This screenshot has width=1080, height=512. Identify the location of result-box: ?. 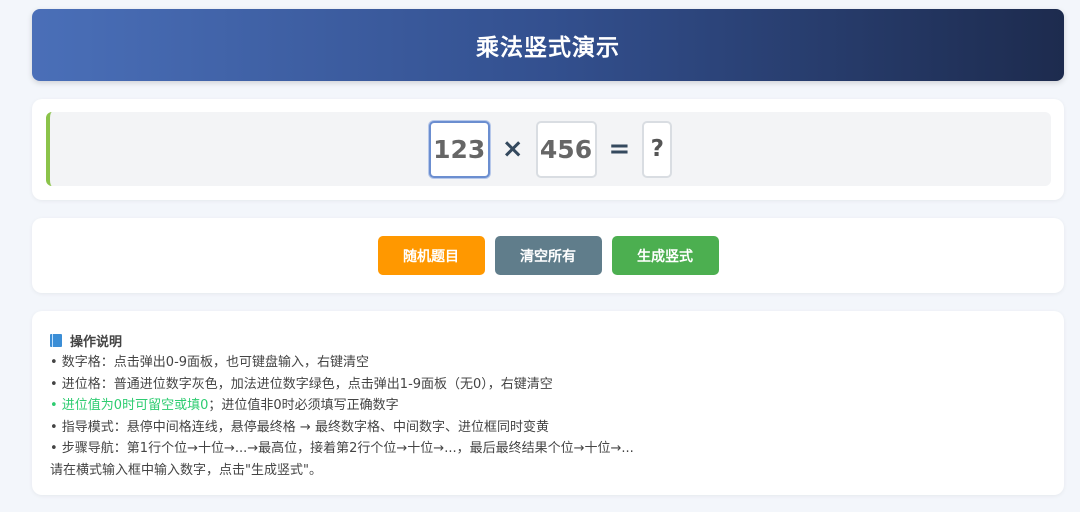
(657, 149).